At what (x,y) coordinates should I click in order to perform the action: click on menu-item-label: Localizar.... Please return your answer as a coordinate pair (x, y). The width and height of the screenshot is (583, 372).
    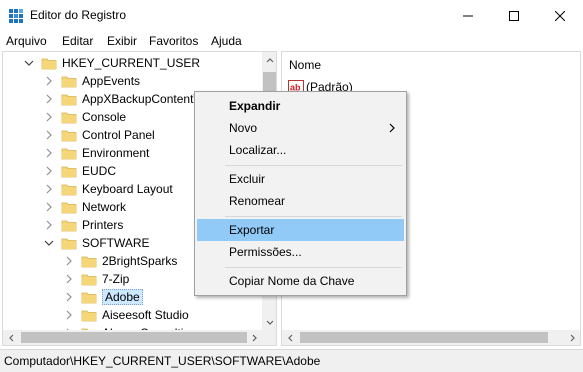
    Looking at the image, I should click on (258, 150).